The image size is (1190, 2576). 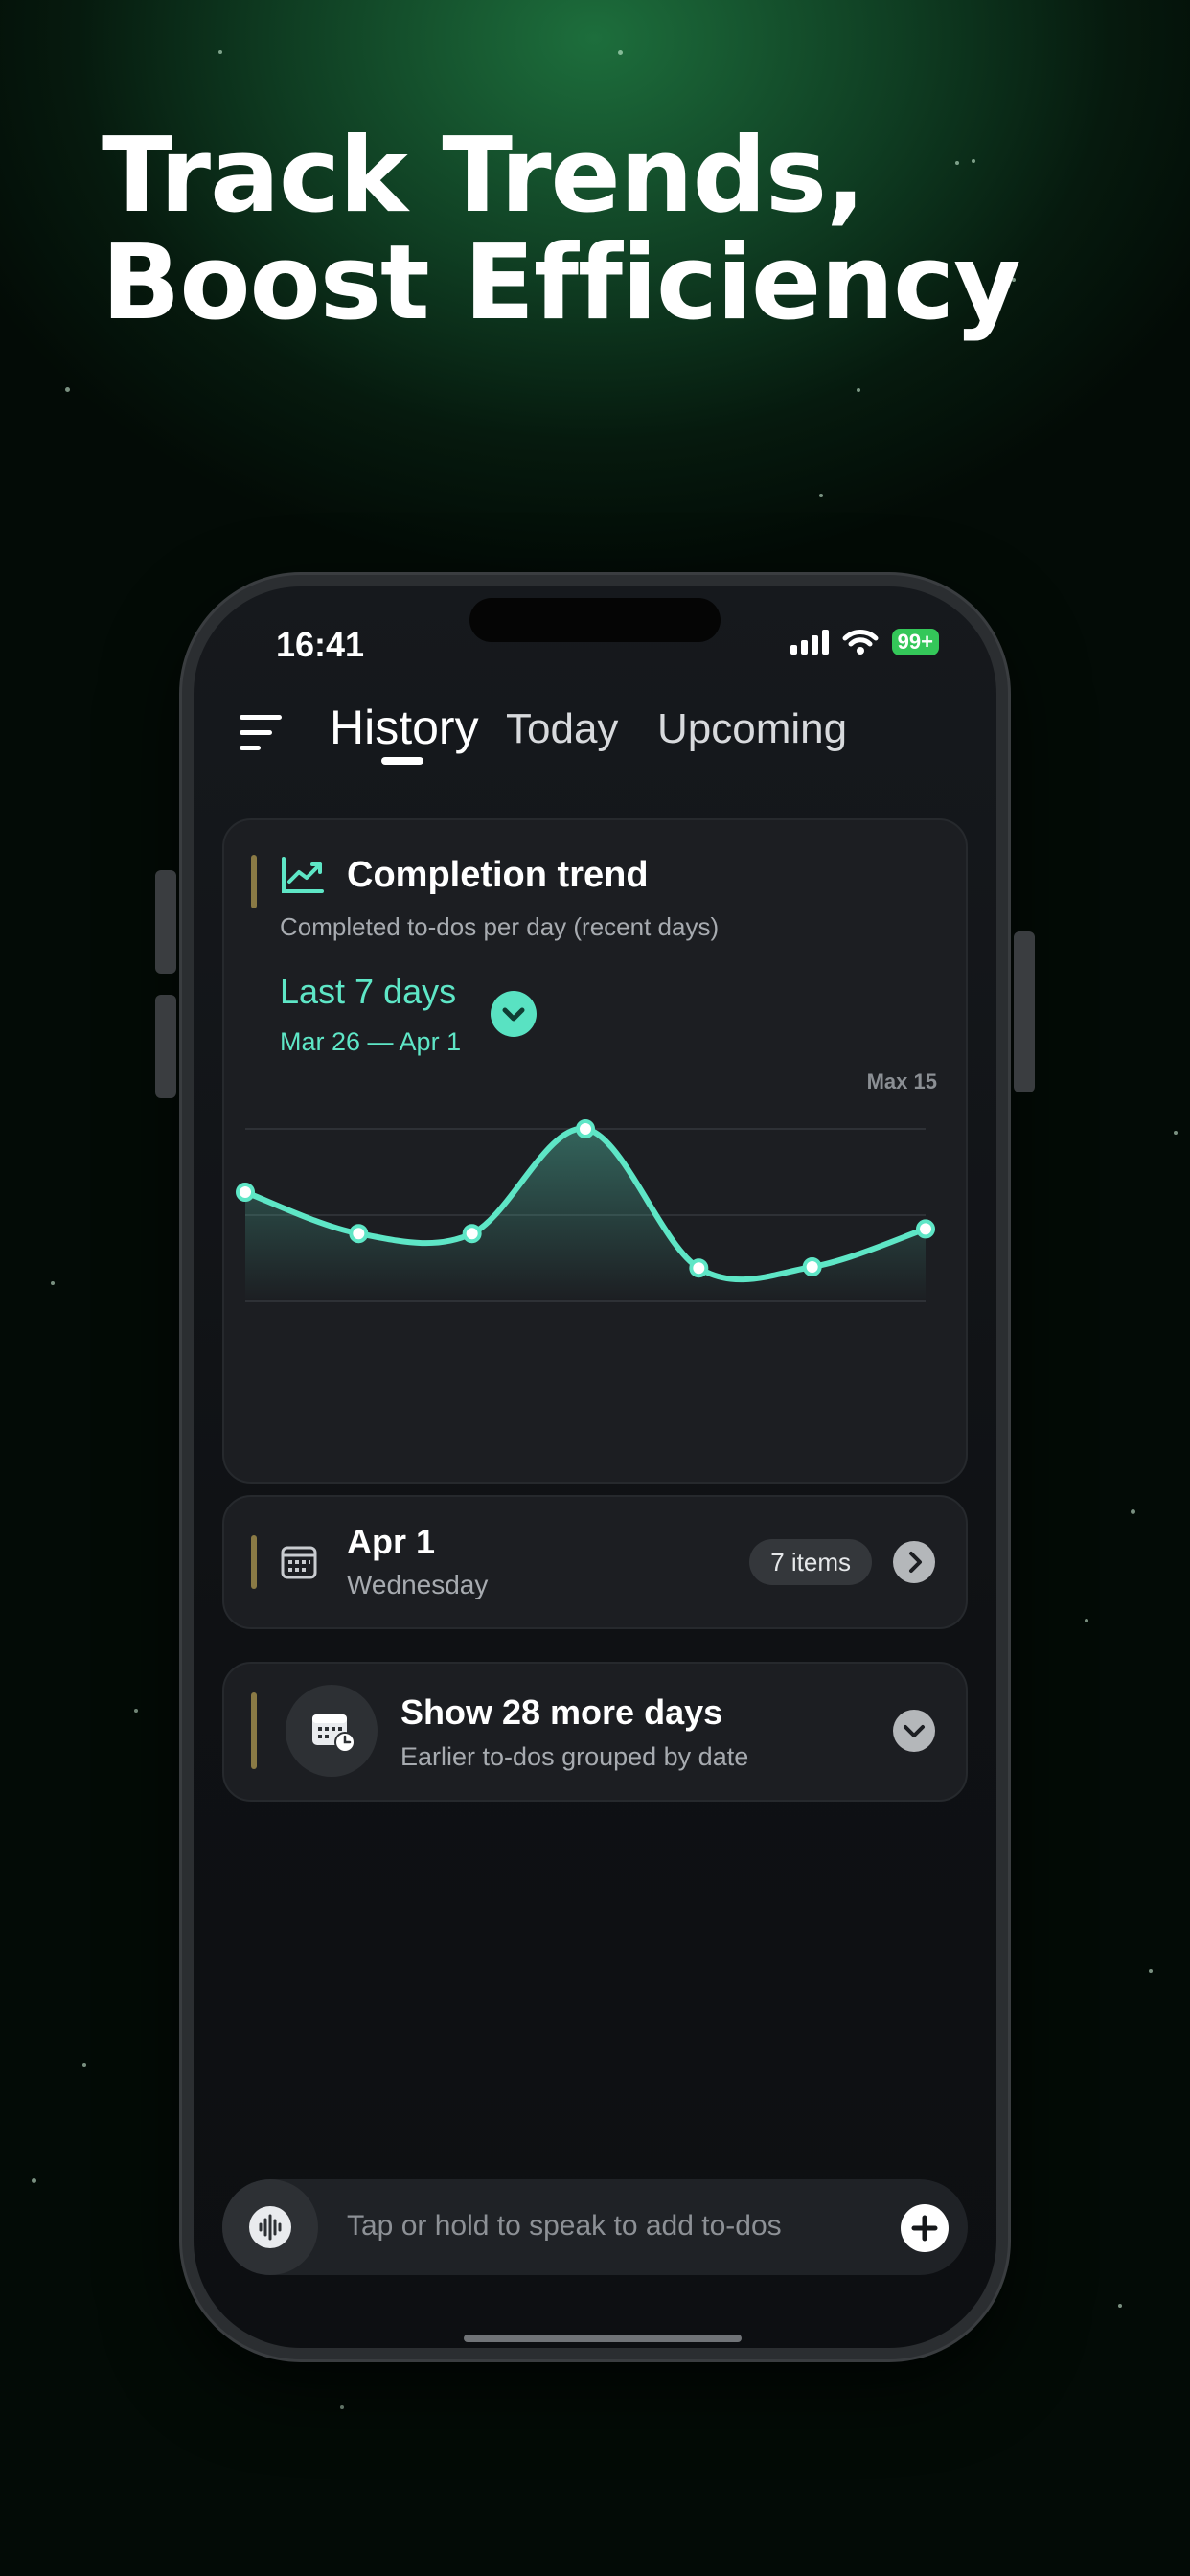 I want to click on calendar-clock-icon, so click(x=334, y=1733).